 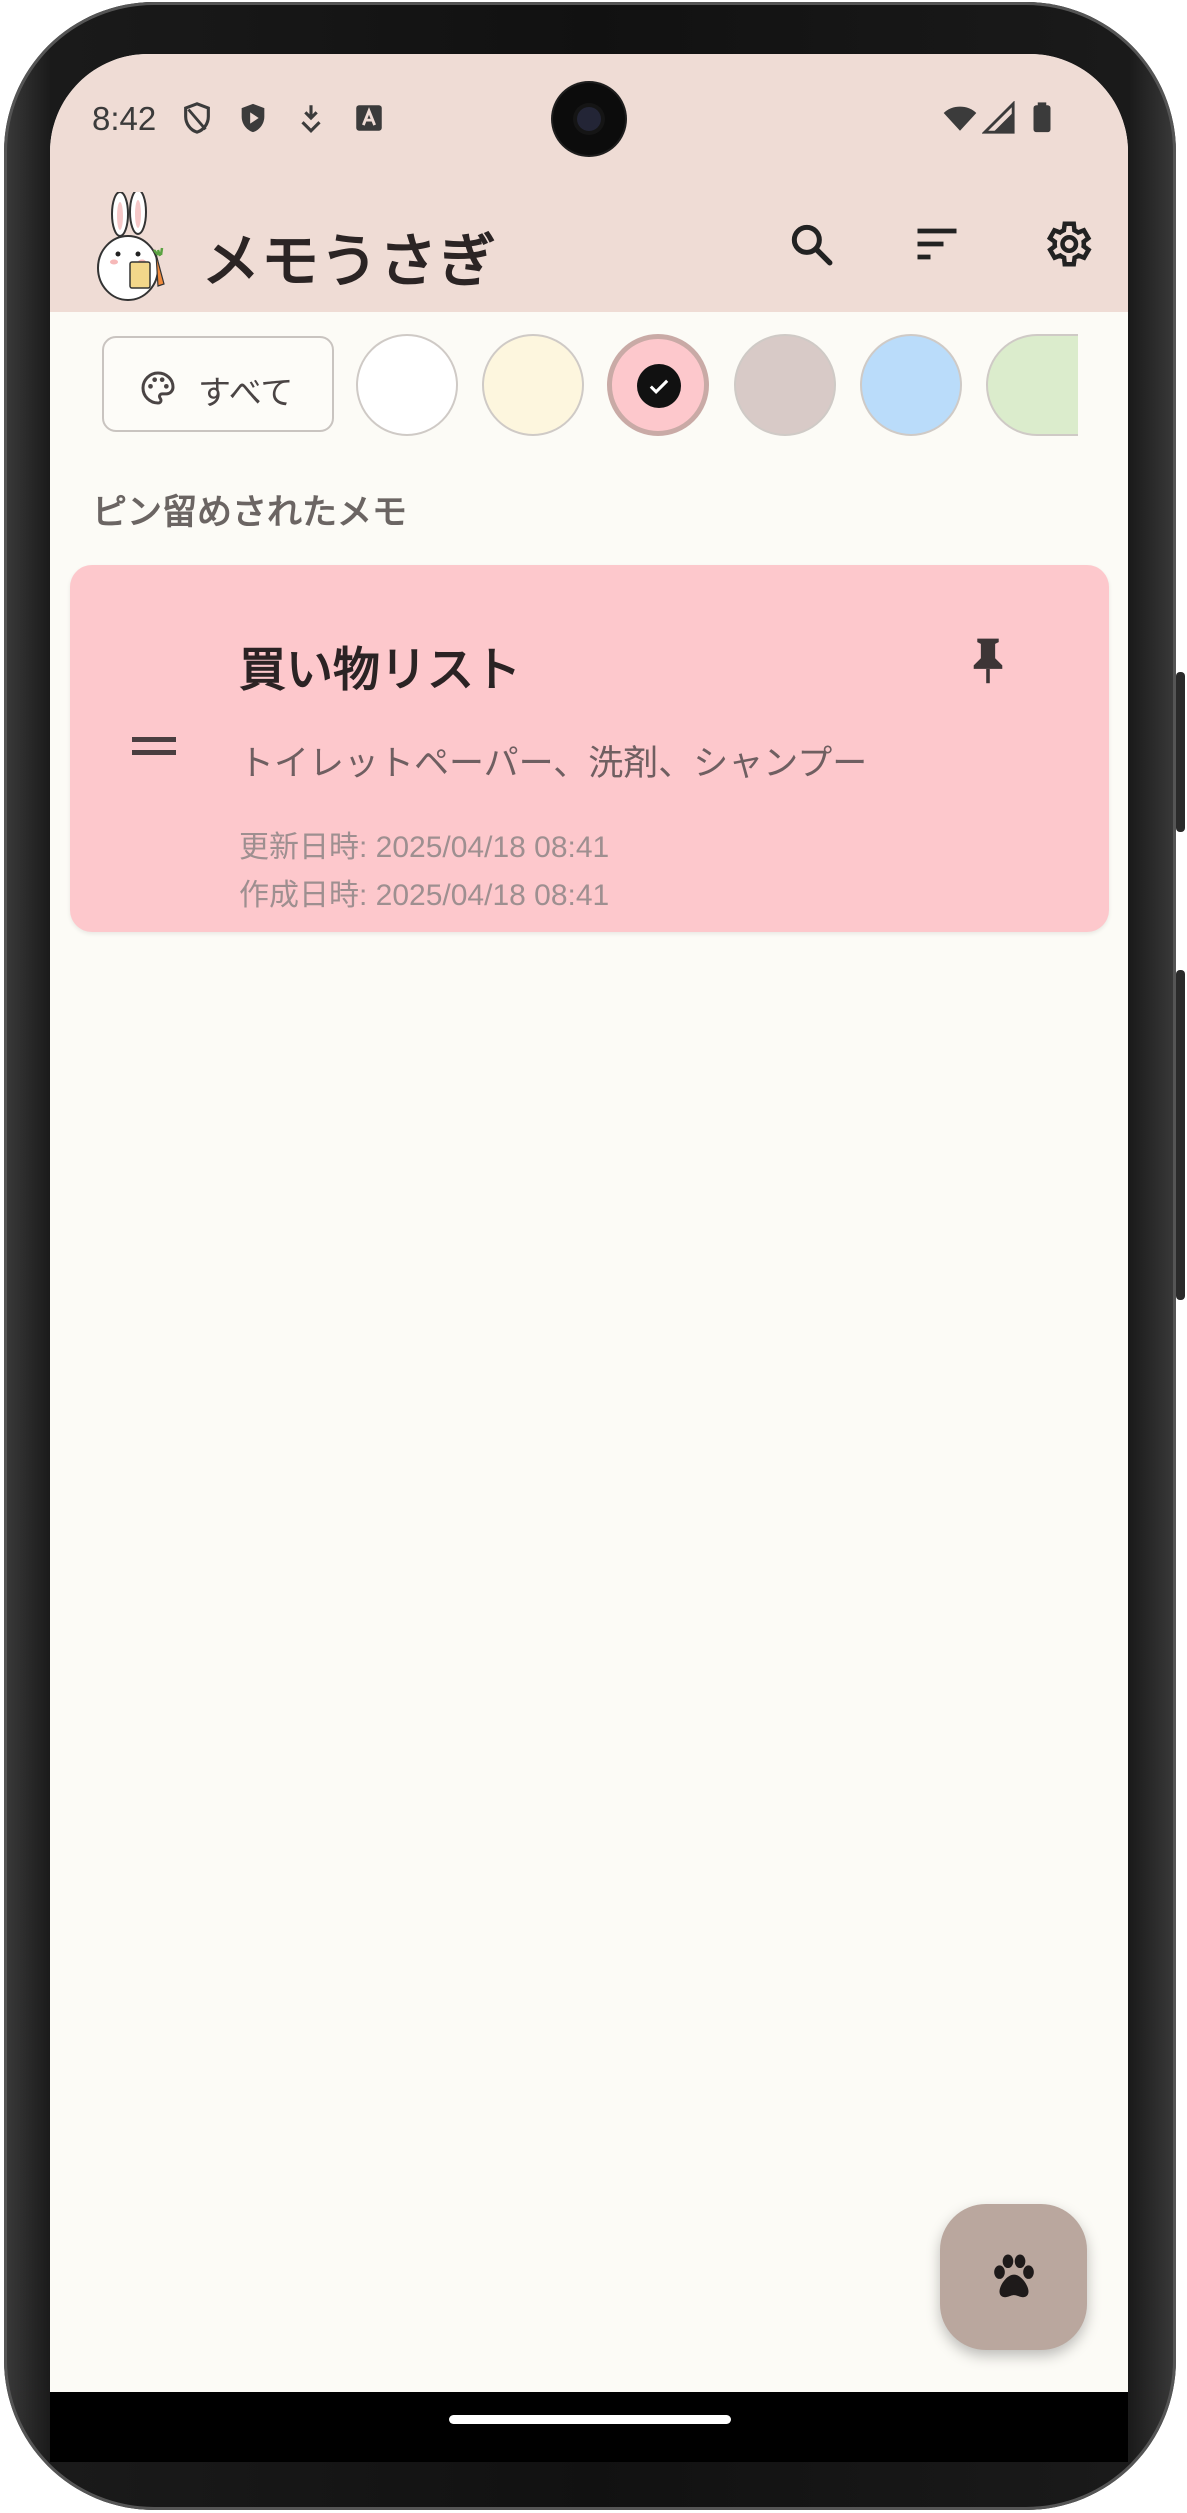 What do you see at coordinates (197, 118) in the screenshot?
I see `shield-outline-icon` at bounding box center [197, 118].